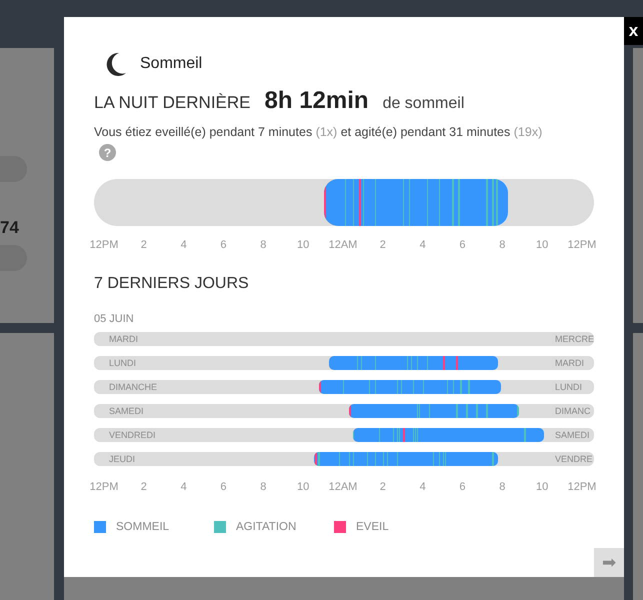  Describe the element at coordinates (172, 103) in the screenshot. I see `headline-label: LA NUIT DERNIÈRE` at that location.